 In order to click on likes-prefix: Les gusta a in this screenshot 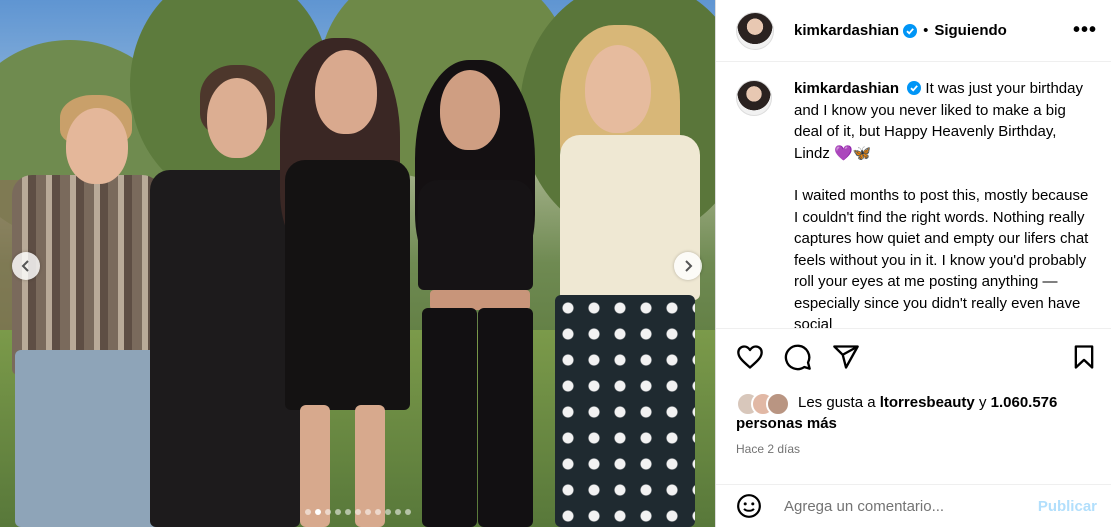, I will do `click(839, 402)`.